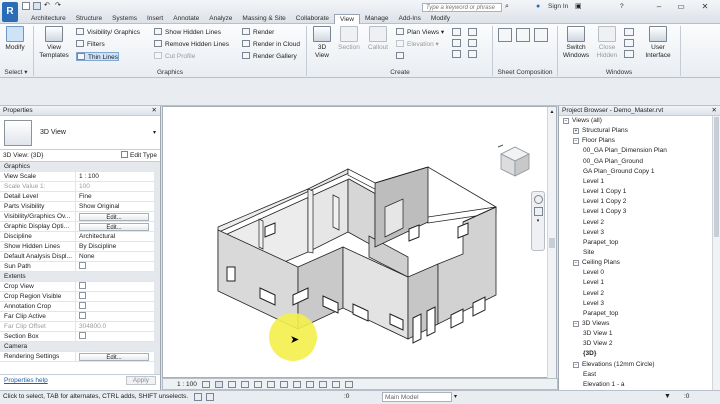  What do you see at coordinates (578, 6) in the screenshot?
I see `cart-icon: ▣` at bounding box center [578, 6].